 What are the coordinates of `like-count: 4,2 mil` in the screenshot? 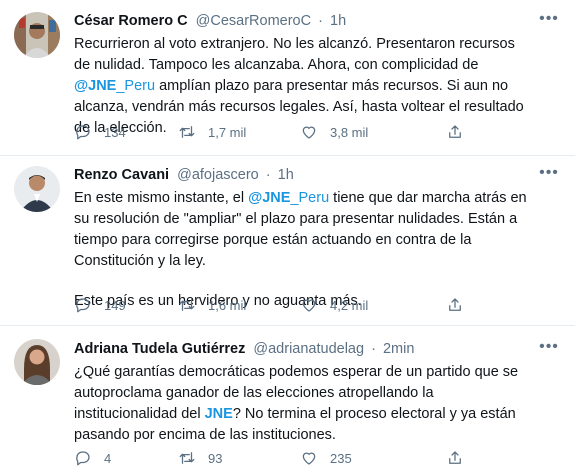 It's located at (349, 305).